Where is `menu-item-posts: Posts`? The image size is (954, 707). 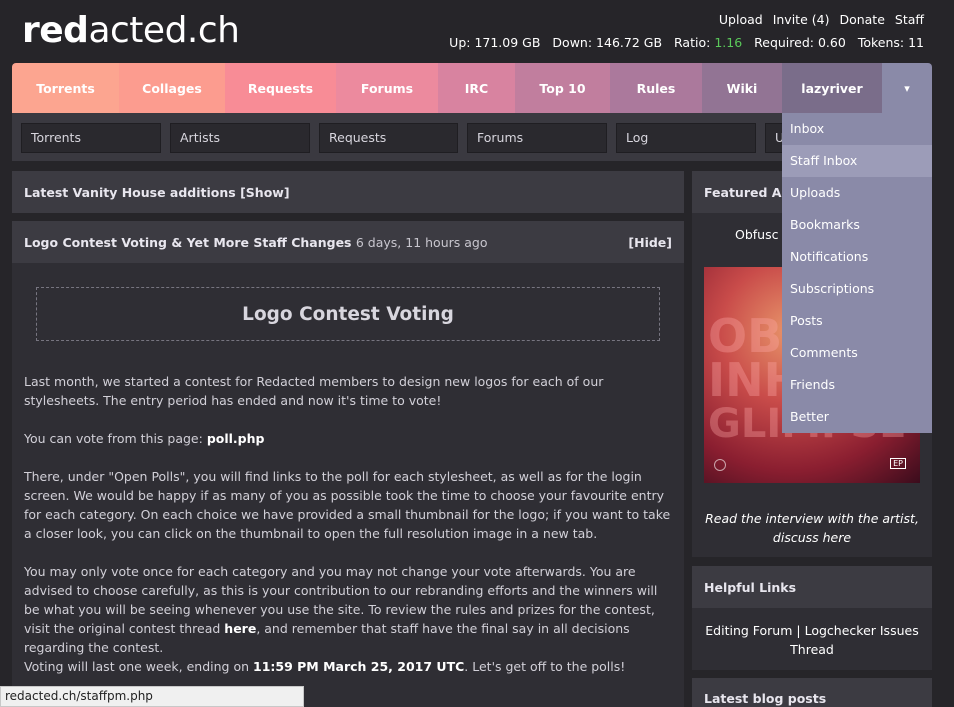 menu-item-posts: Posts is located at coordinates (857, 321).